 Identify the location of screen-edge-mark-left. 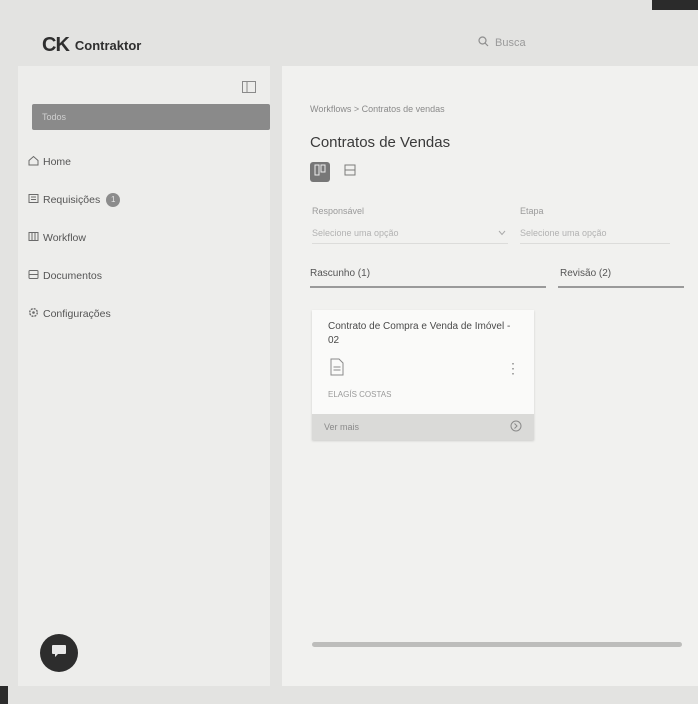
(4, 695).